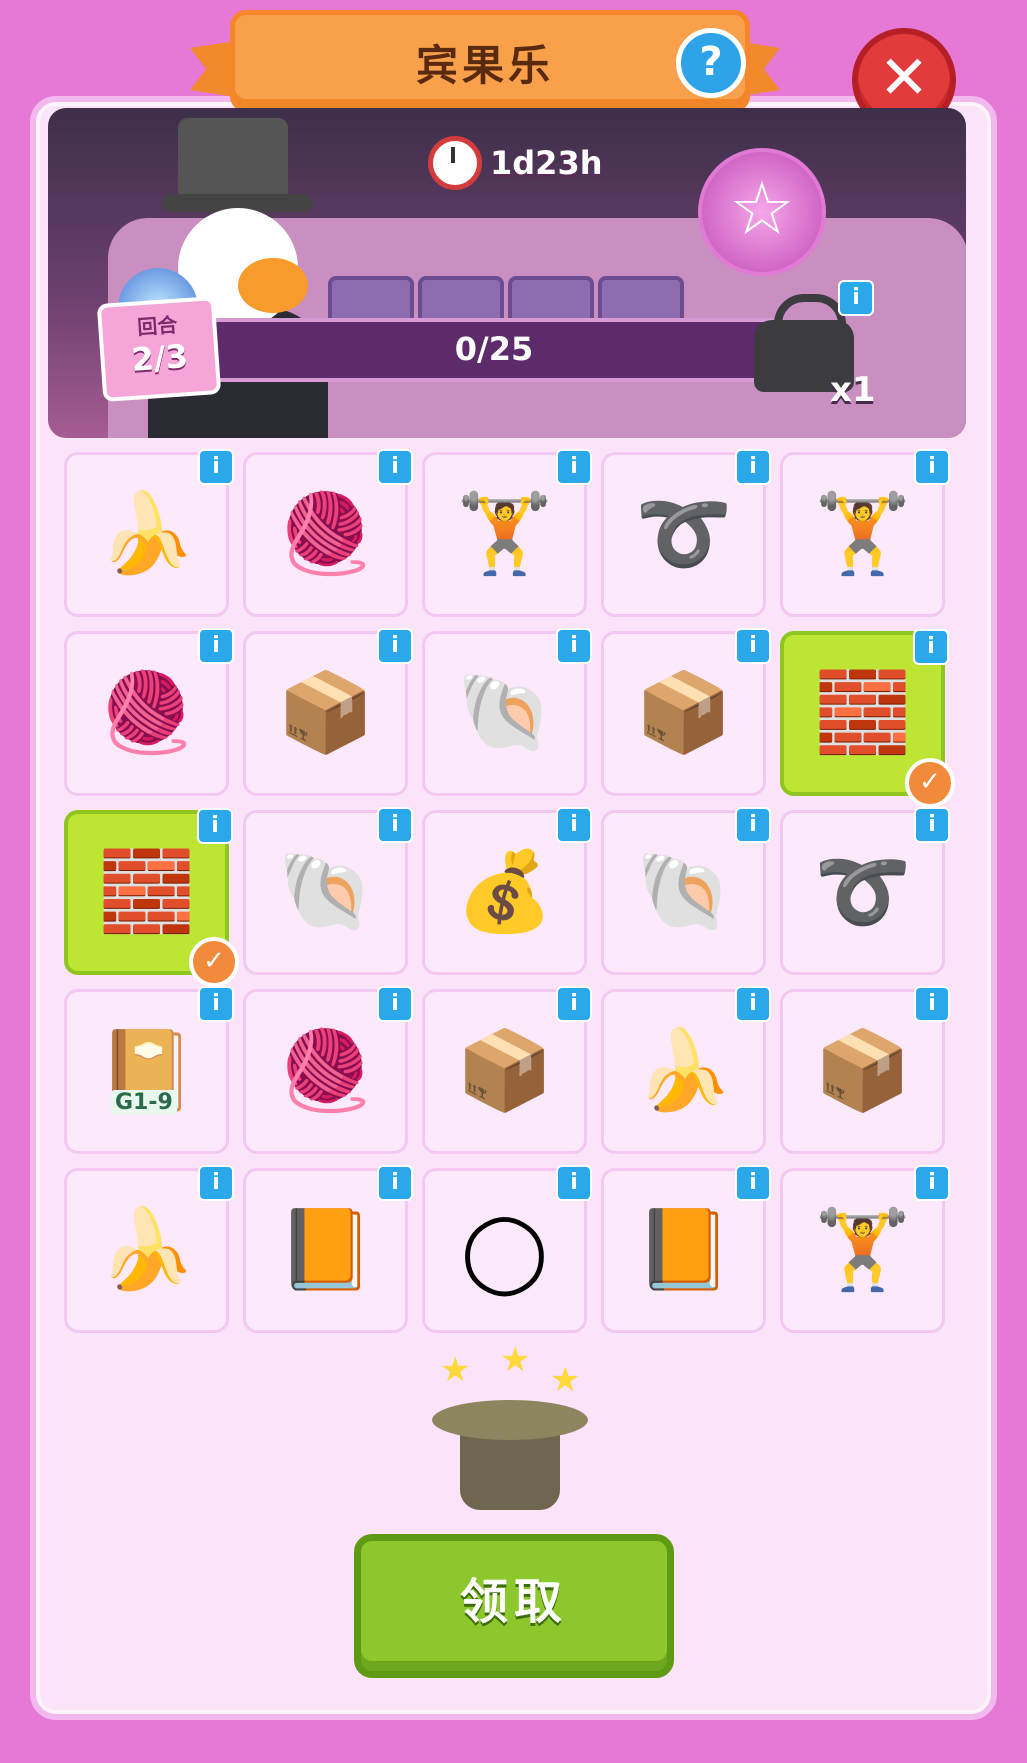  Describe the element at coordinates (507, 1249) in the screenshot. I see `bingo-cell: ◯ i` at that location.